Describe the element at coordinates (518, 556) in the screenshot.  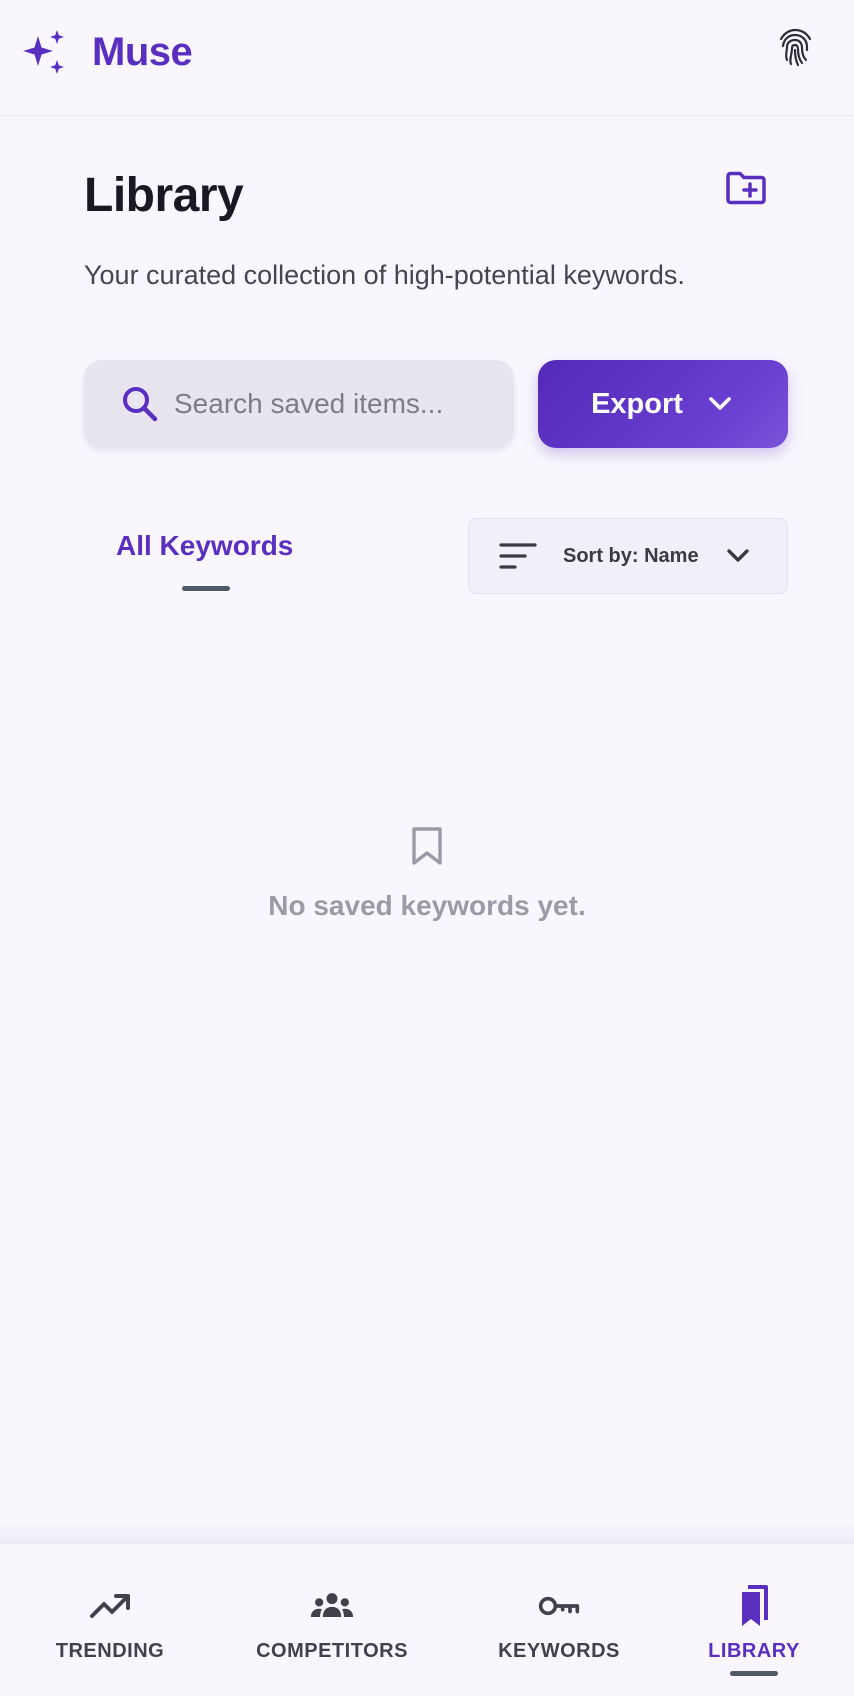
I see `sort-icon` at that location.